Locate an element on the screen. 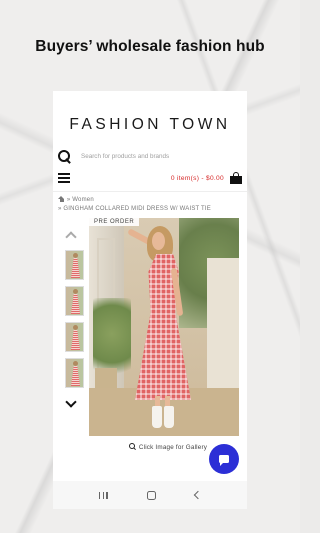 The width and height of the screenshot is (320, 533). chat-button is located at coordinates (224, 459).